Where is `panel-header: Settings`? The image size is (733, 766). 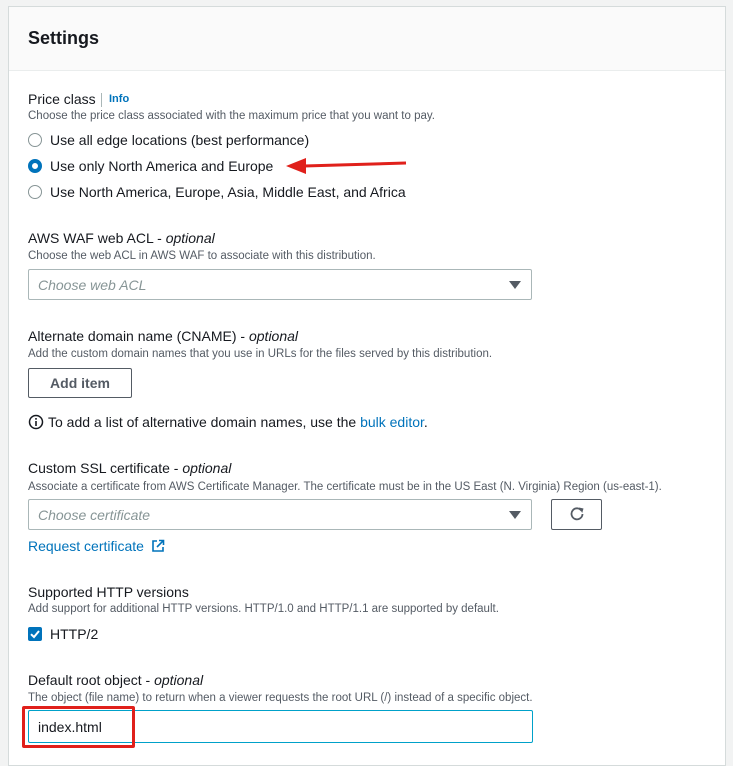 panel-header: Settings is located at coordinates (367, 39).